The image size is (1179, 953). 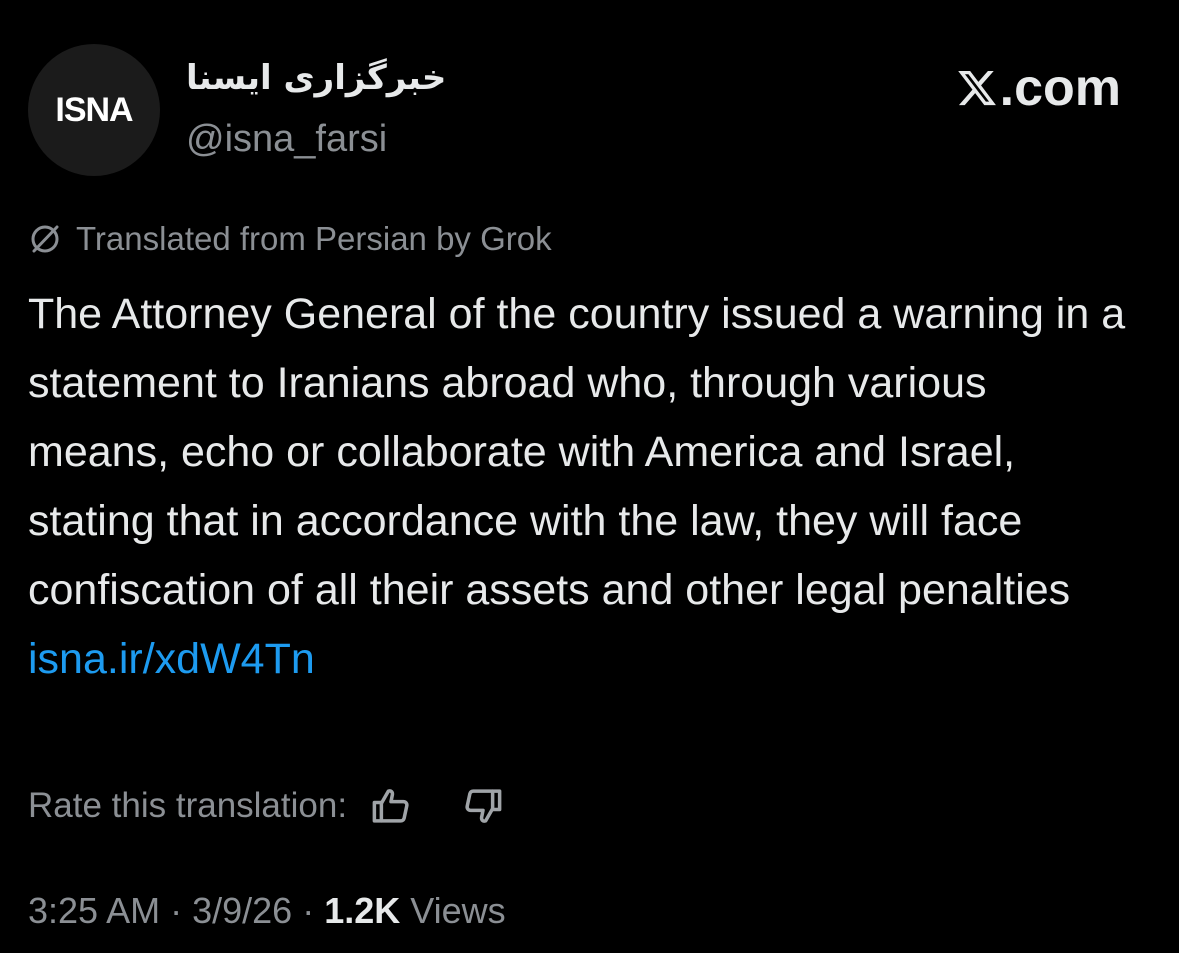 I want to click on thumbs-up-button, so click(x=391, y=806).